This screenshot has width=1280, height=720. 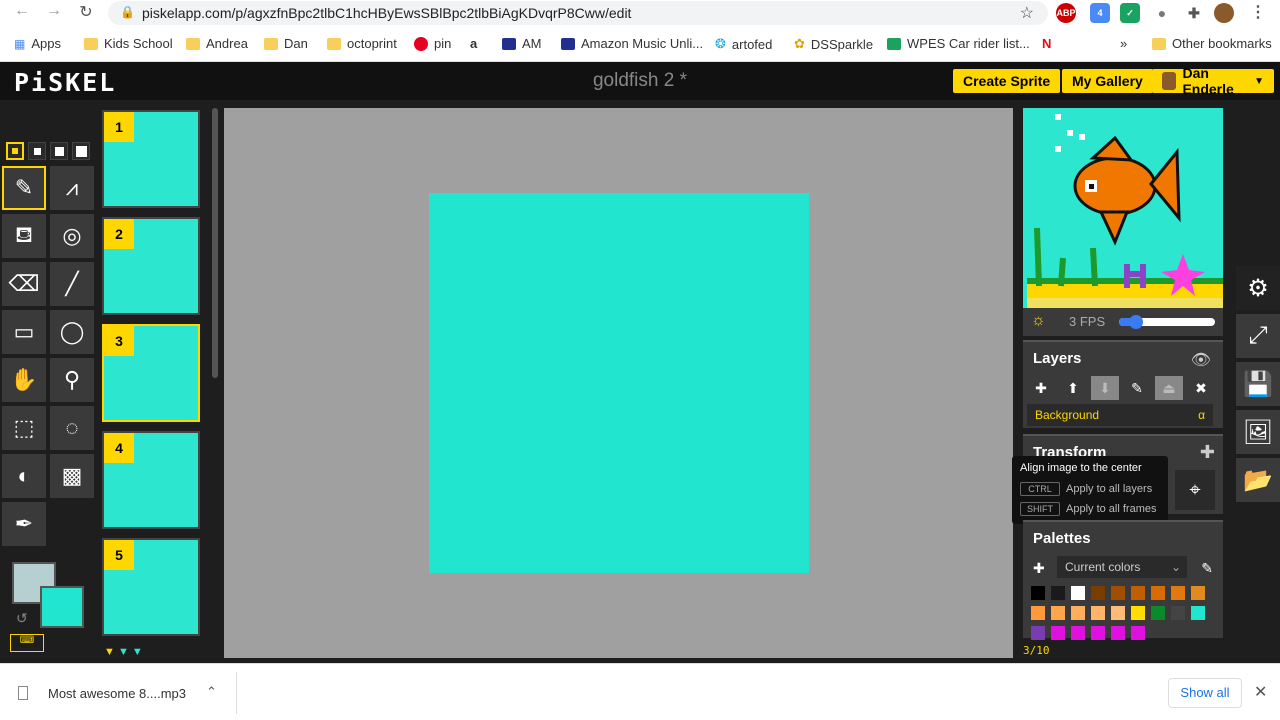 I want to click on frame-5: 5, so click(x=151, y=587).